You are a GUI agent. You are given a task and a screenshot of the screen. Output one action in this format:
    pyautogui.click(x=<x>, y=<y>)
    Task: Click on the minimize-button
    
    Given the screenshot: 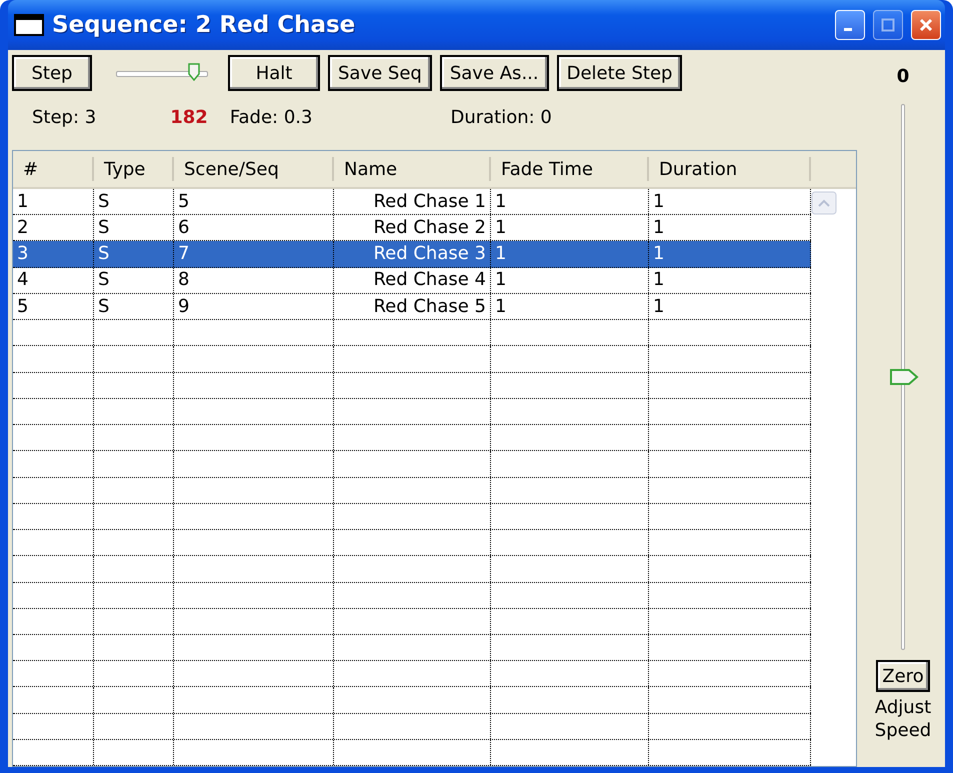 What is the action you would take?
    pyautogui.click(x=850, y=25)
    